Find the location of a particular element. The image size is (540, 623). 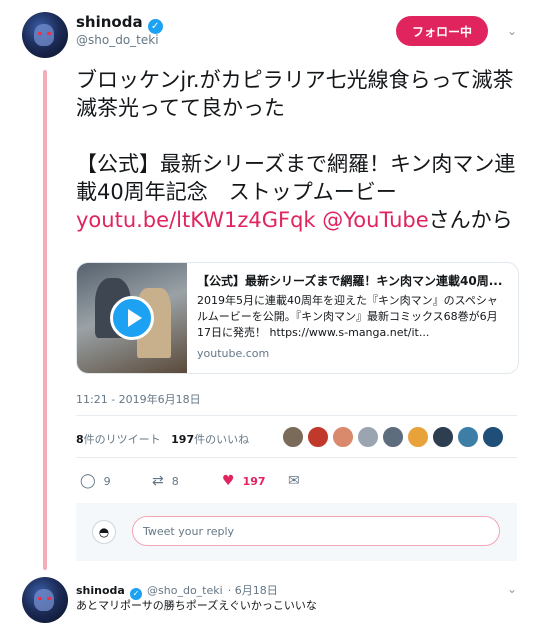

reply-icon: ◯ is located at coordinates (88, 481).